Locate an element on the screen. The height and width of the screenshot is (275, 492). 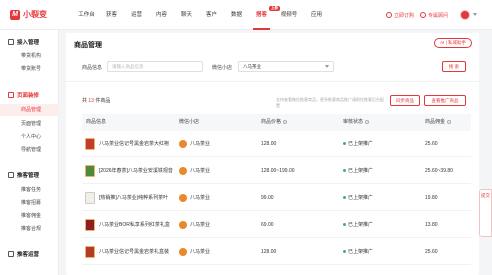
sidebar-item-pages: 页面管理 is located at coordinates (29, 124).